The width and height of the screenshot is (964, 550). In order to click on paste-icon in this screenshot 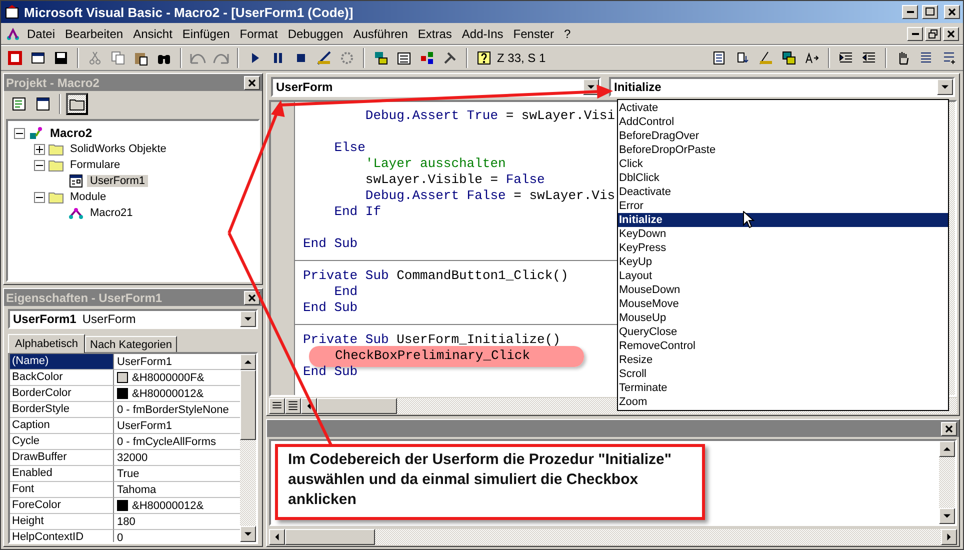, I will do `click(141, 58)`.